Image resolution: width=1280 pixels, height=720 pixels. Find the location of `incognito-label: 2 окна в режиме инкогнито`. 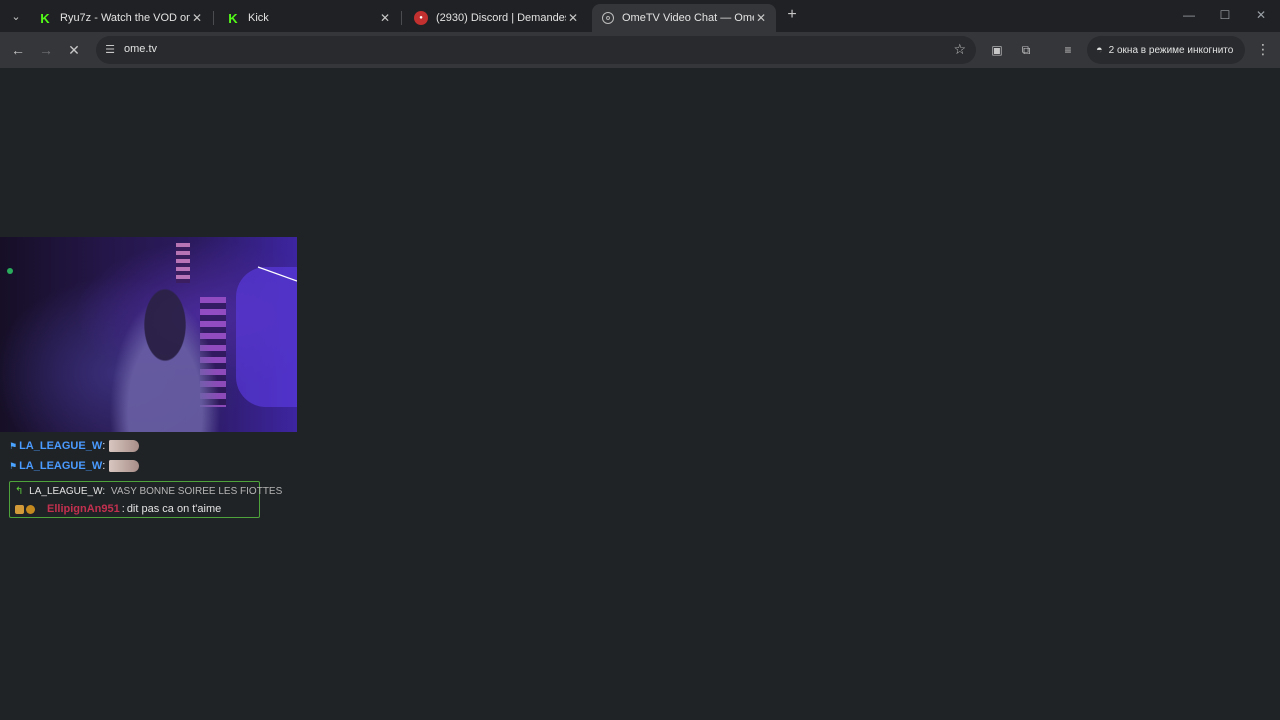

incognito-label: 2 окна в режиме инкогнито is located at coordinates (1171, 50).